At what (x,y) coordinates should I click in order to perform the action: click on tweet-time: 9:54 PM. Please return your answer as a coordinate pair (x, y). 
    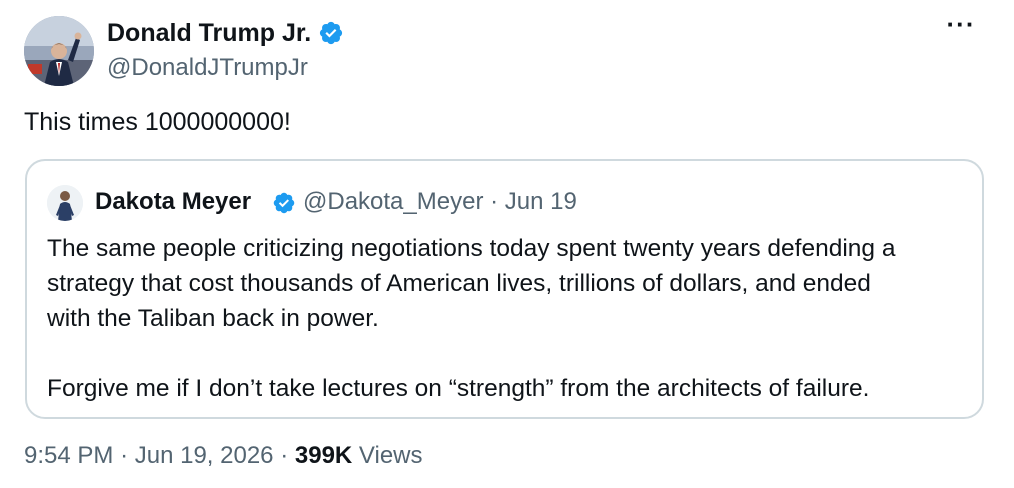
    Looking at the image, I should click on (68, 455).